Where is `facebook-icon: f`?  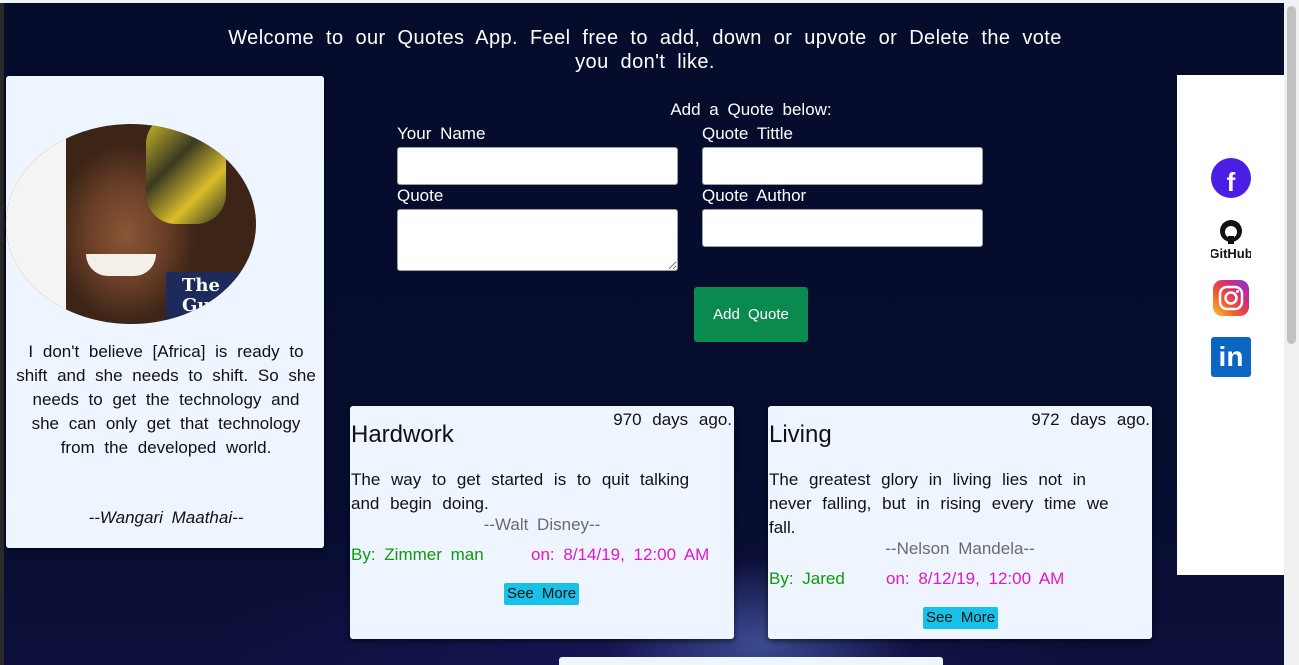 facebook-icon: f is located at coordinates (1231, 178).